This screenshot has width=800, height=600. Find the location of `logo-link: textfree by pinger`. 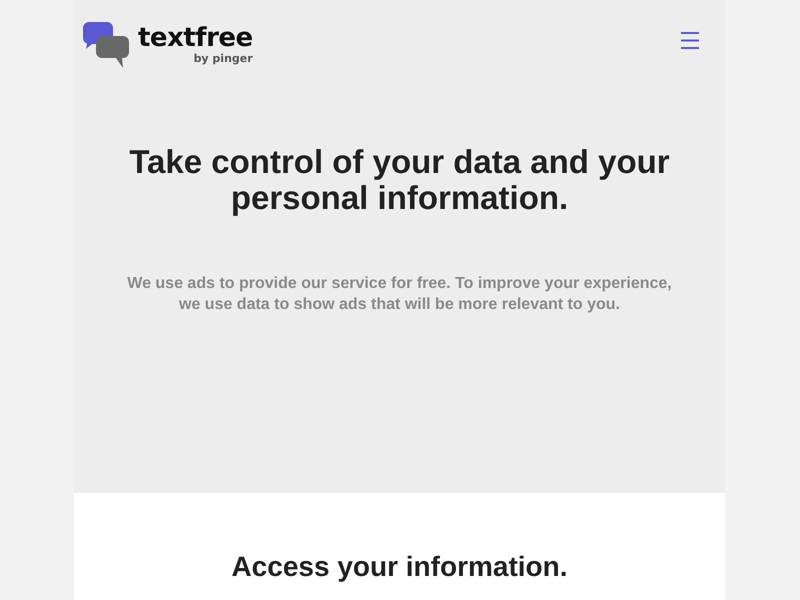

logo-link: textfree by pinger is located at coordinates (168, 45).